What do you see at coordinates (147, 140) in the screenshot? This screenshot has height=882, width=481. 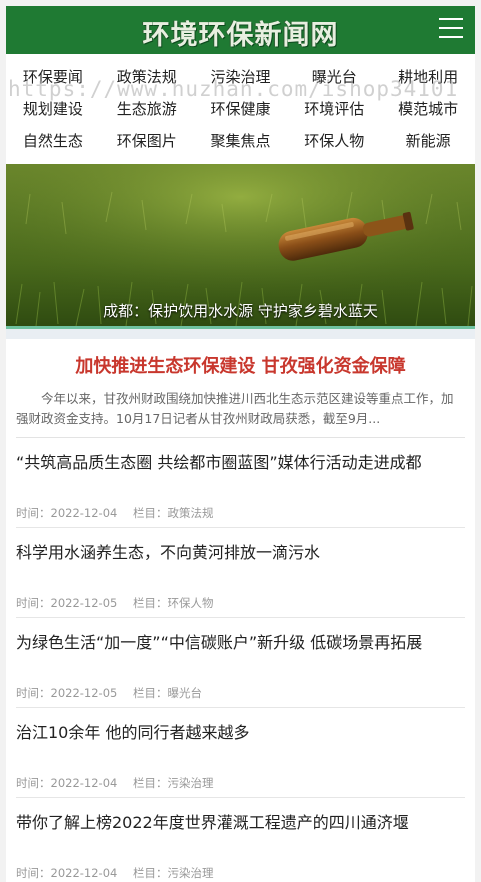 I see `nav-item: 环保图片` at bounding box center [147, 140].